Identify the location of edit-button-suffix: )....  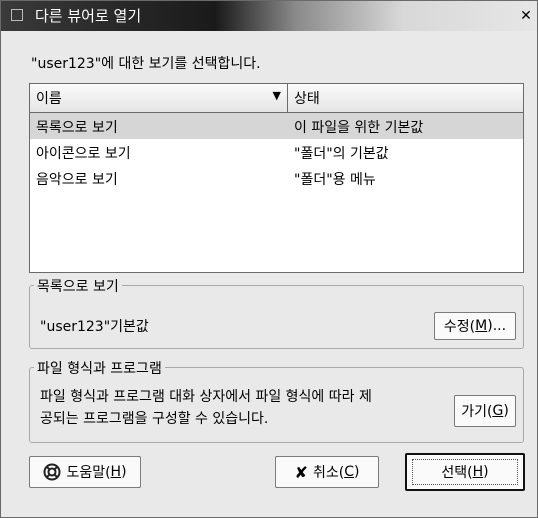
(497, 326).